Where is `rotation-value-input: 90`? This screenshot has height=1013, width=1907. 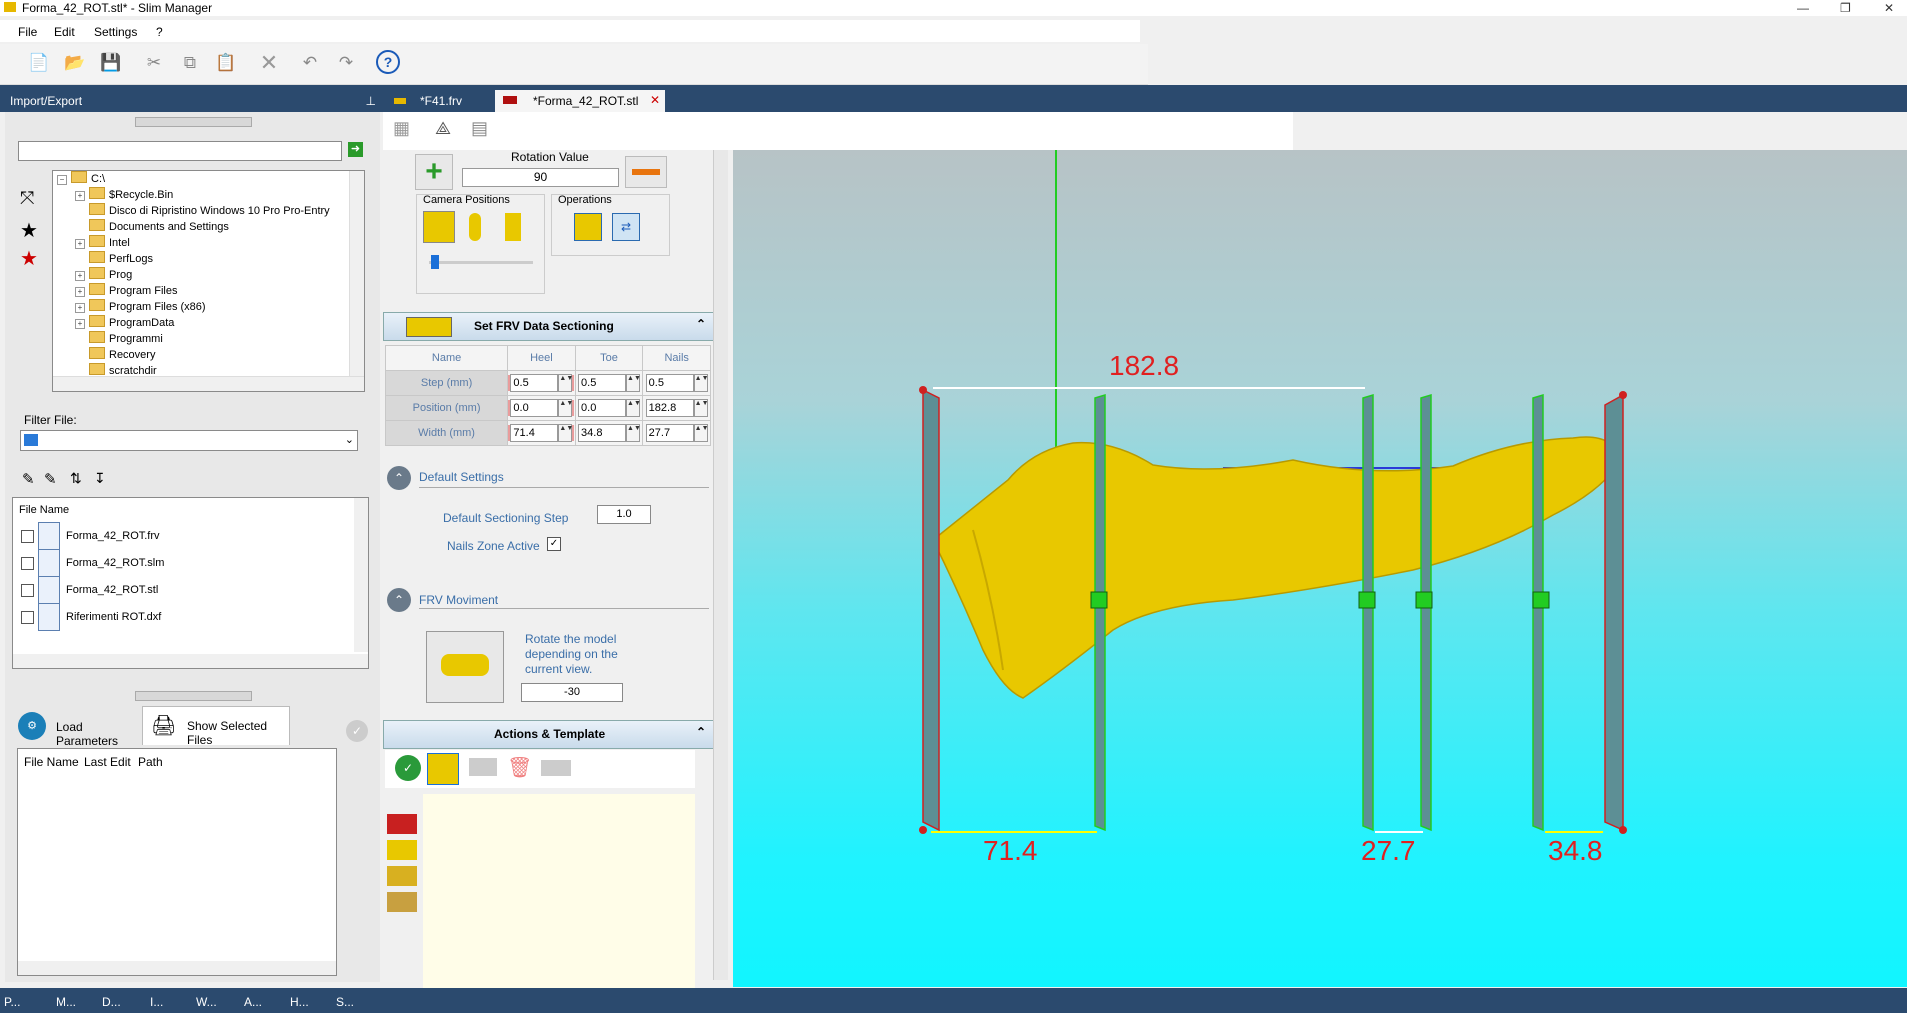
rotation-value-input: 90 is located at coordinates (540, 177).